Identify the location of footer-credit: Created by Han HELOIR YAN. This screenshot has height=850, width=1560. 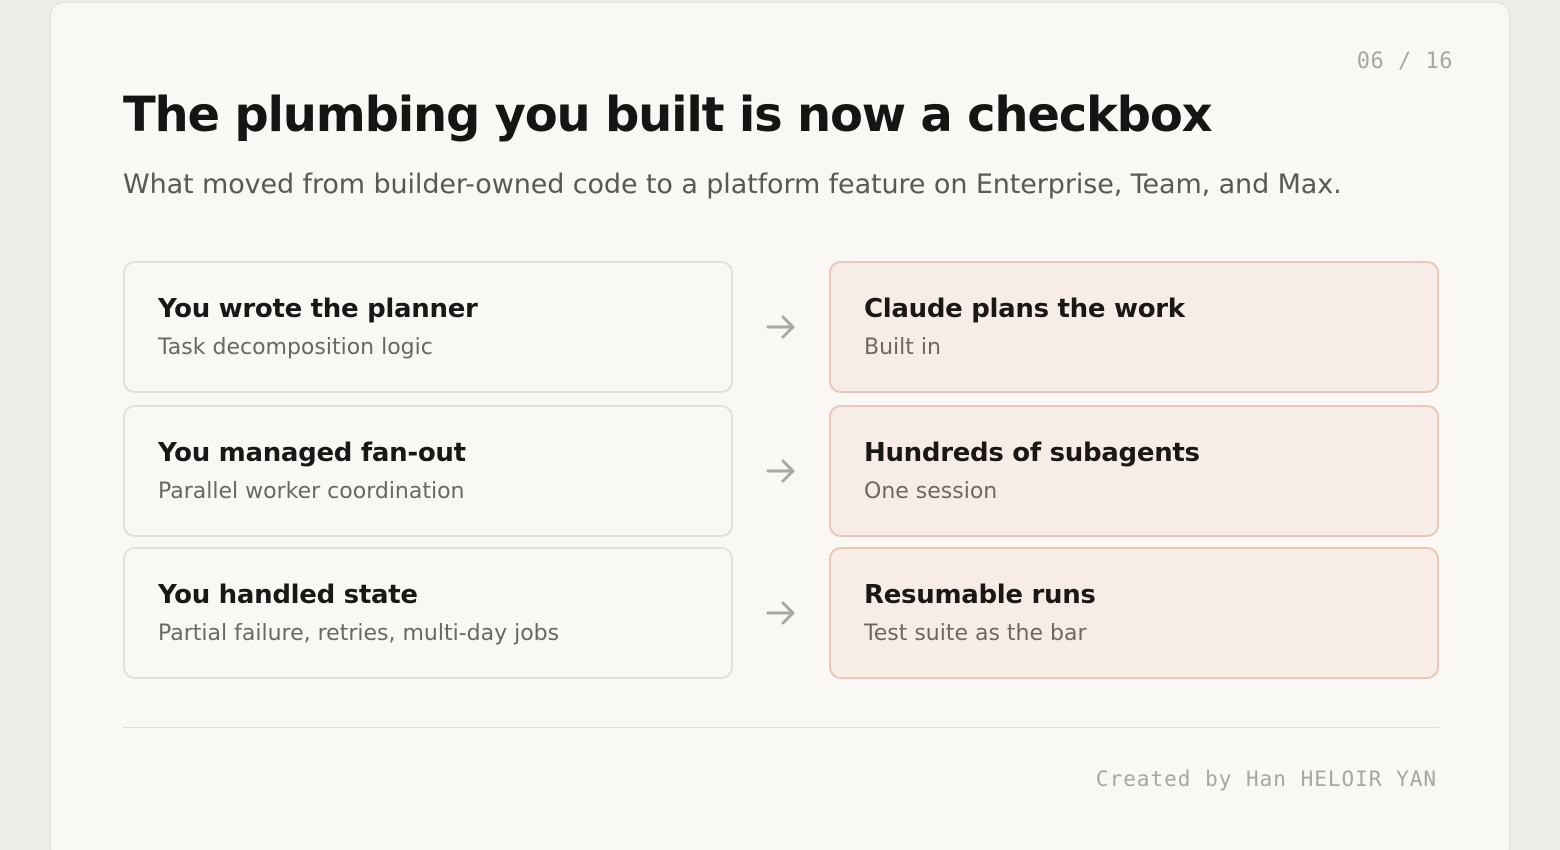
(1266, 779).